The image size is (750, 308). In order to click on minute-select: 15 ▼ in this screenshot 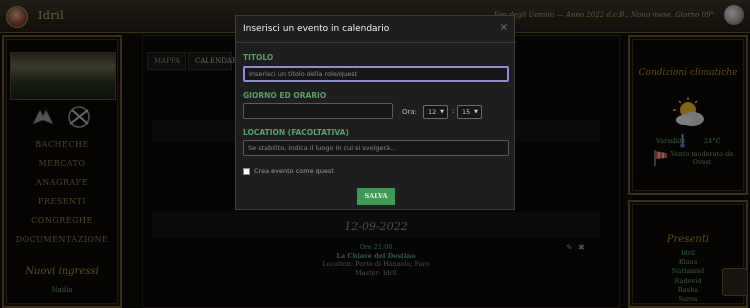, I will do `click(469, 112)`.